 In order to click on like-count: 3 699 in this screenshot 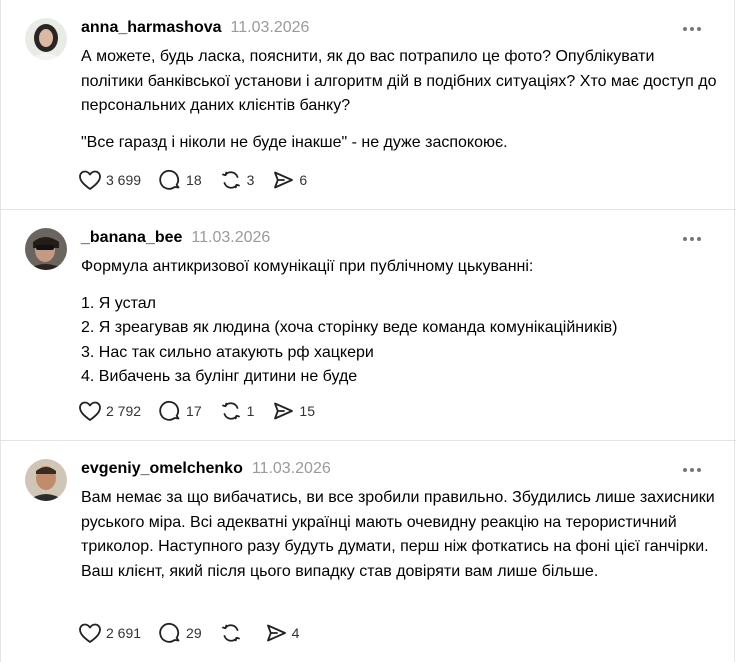, I will do `click(124, 180)`.